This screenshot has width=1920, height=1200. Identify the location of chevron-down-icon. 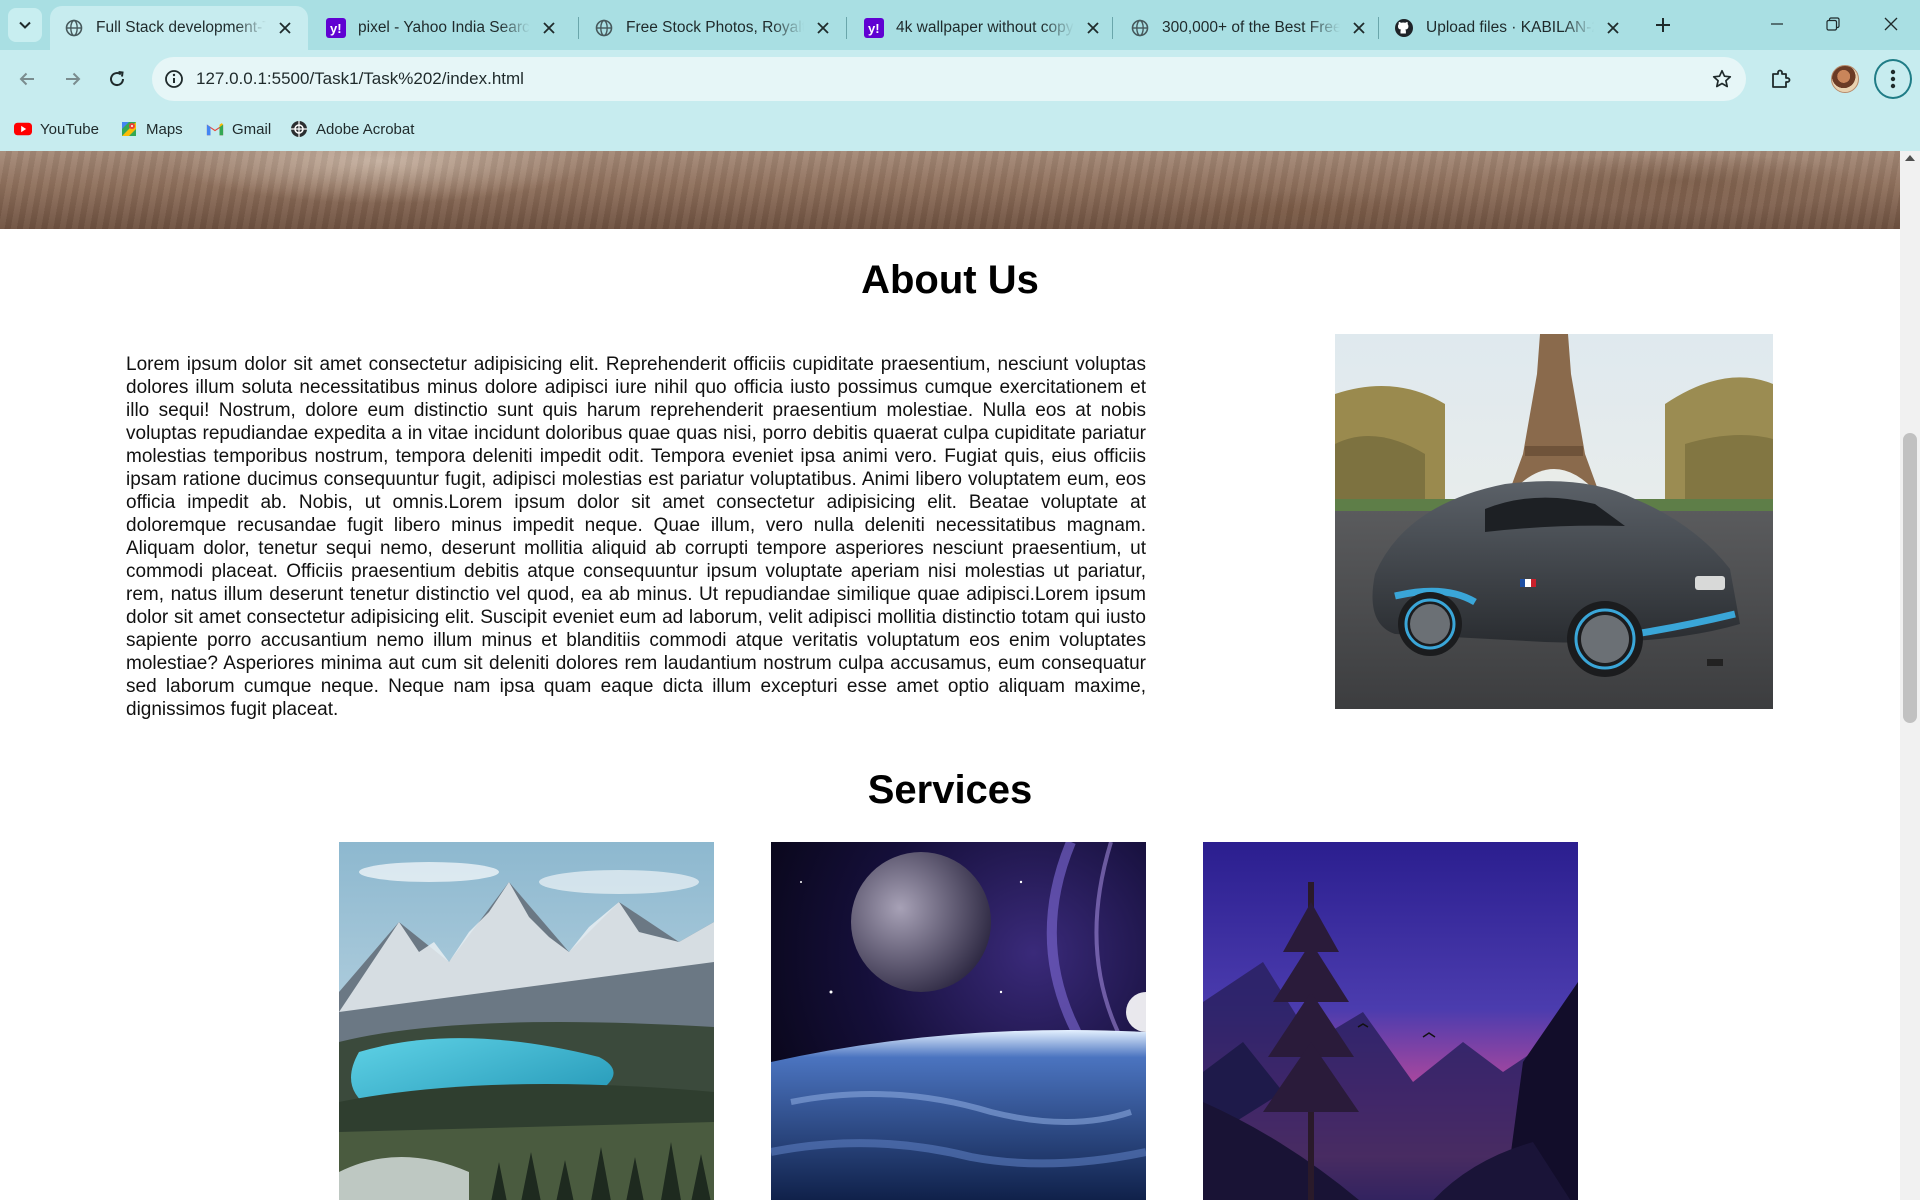
(25, 25).